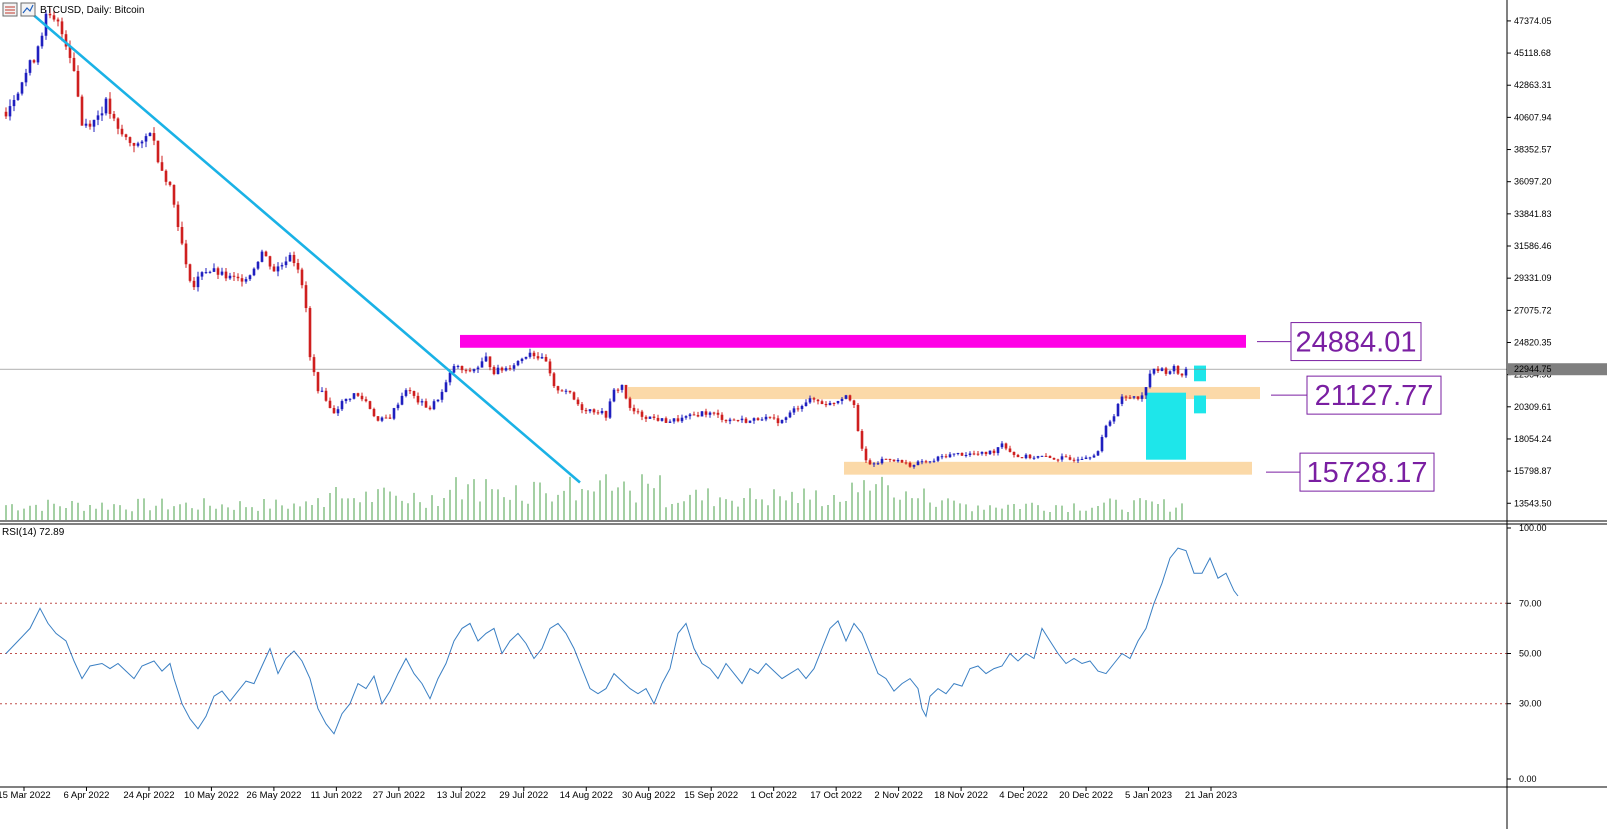 The width and height of the screenshot is (1607, 834). Describe the element at coordinates (28, 9) in the screenshot. I see `chart-icon` at that location.